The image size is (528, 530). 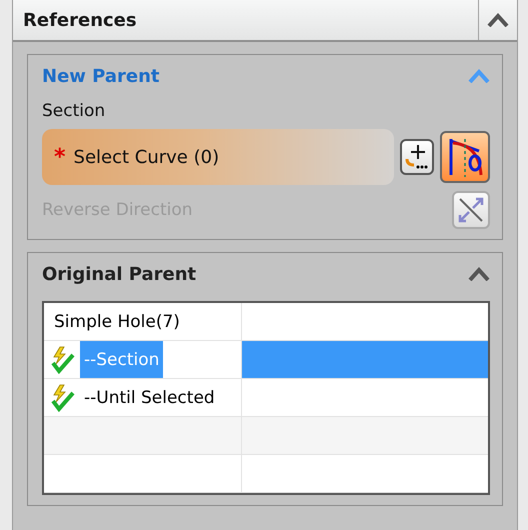 I want to click on group-title: New Parent, so click(x=101, y=76).